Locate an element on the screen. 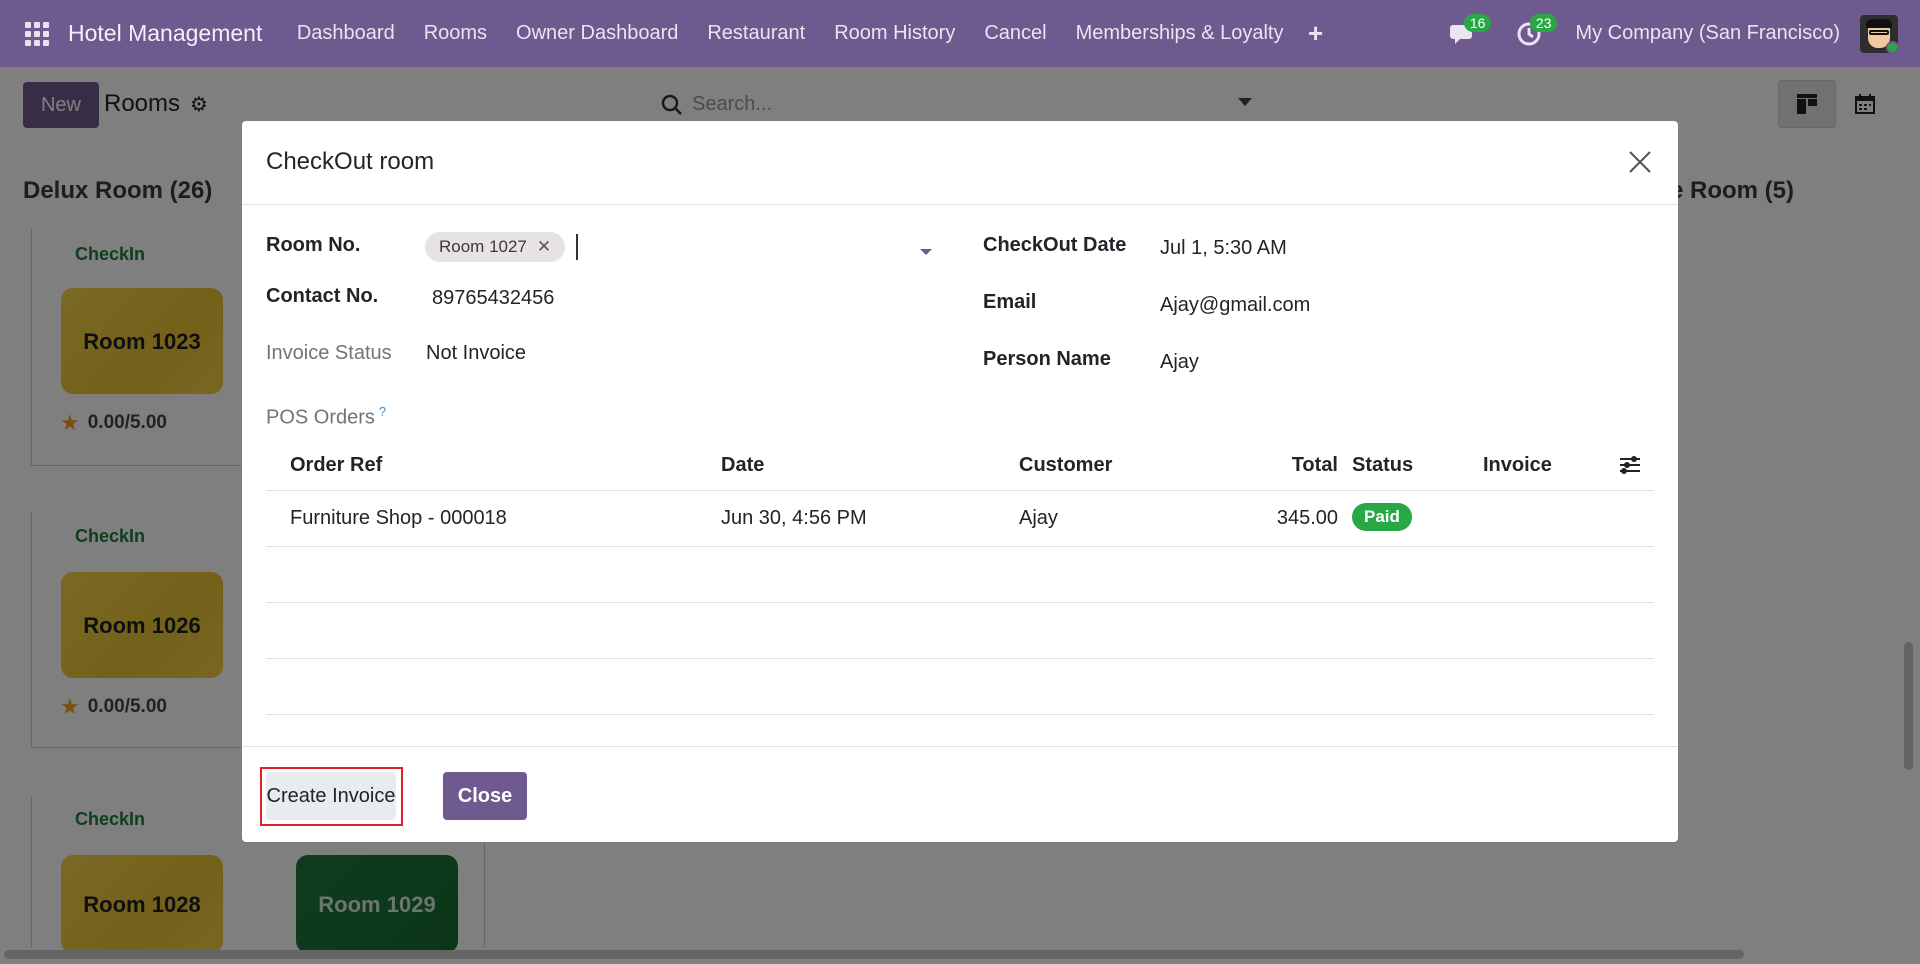 This screenshot has height=964, width=1920. checkout-date-field: Jul 1, 5:30 AM is located at coordinates (1223, 248).